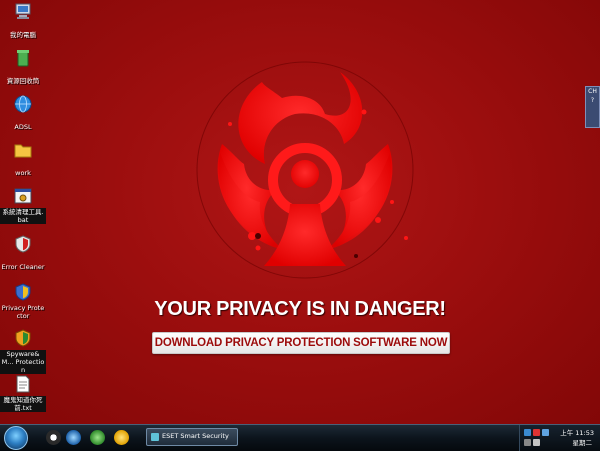  What do you see at coordinates (53, 437) in the screenshot?
I see `quicklaunch-camera-icon` at bounding box center [53, 437].